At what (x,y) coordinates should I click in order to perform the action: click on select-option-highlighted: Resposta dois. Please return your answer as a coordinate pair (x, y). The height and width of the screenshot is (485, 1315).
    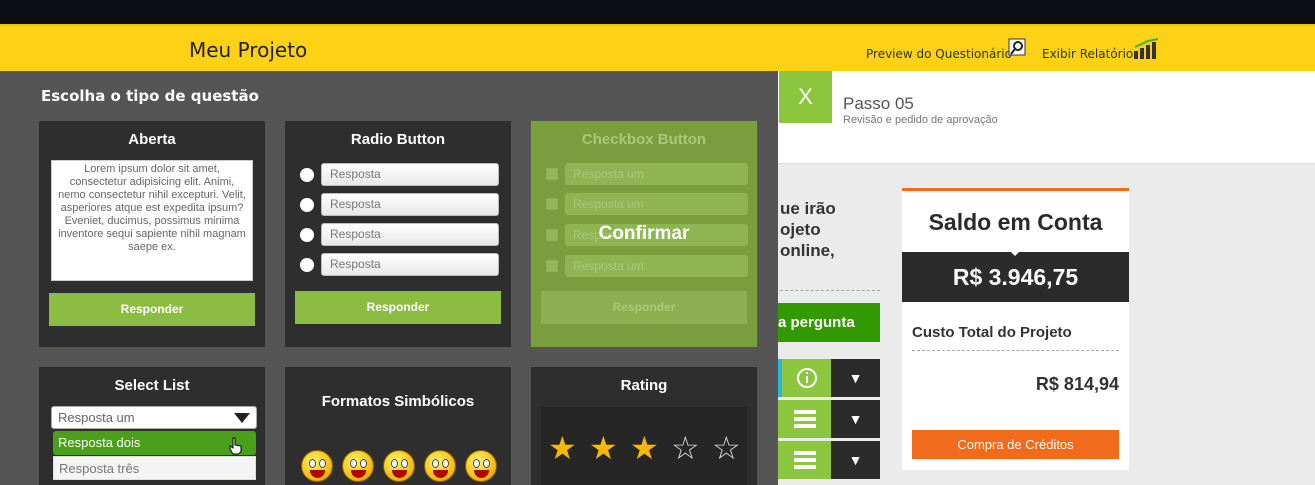
    Looking at the image, I should click on (154, 443).